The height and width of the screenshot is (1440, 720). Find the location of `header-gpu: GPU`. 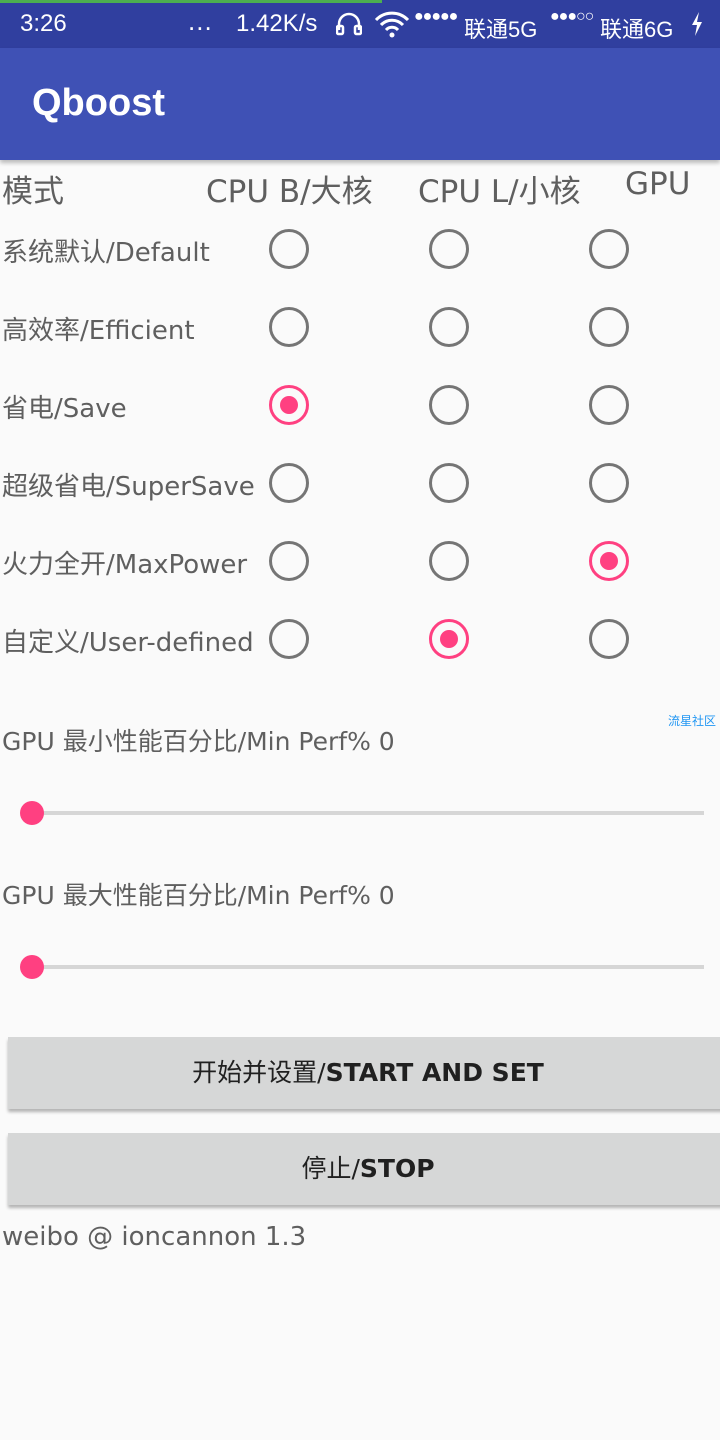

header-gpu: GPU is located at coordinates (658, 184).